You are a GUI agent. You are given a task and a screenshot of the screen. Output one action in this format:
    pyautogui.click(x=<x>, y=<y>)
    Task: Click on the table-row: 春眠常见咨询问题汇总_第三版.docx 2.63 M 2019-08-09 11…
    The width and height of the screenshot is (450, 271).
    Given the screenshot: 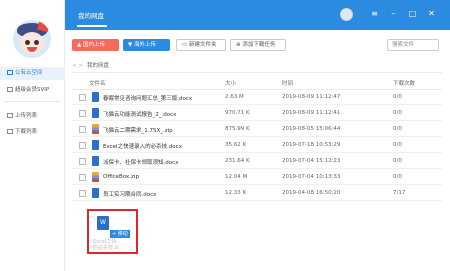 What is the action you would take?
    pyautogui.click(x=257, y=97)
    